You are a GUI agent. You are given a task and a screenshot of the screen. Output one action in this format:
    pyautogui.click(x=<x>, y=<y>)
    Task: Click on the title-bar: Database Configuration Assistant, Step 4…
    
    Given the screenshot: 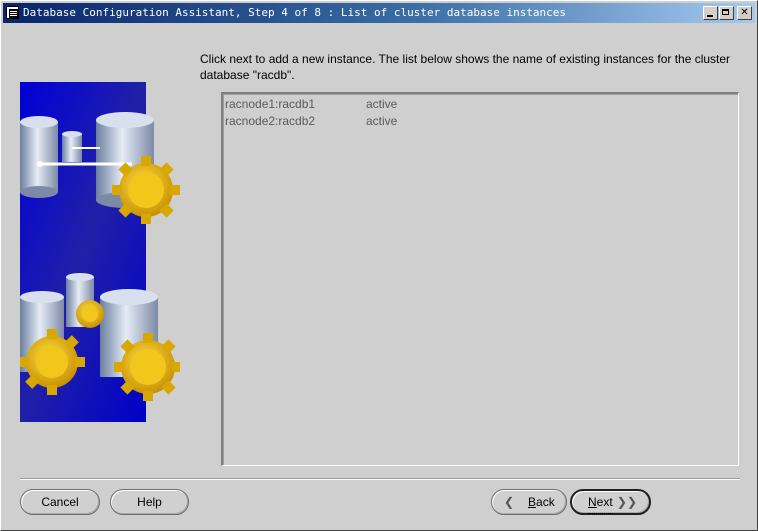 What is the action you would take?
    pyautogui.click(x=379, y=13)
    